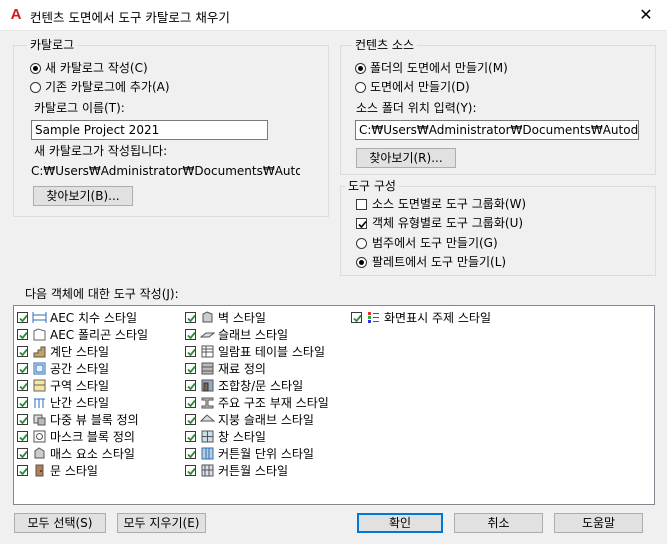 This screenshot has height=544, width=667. I want to click on polygon-icon, so click(39, 334).